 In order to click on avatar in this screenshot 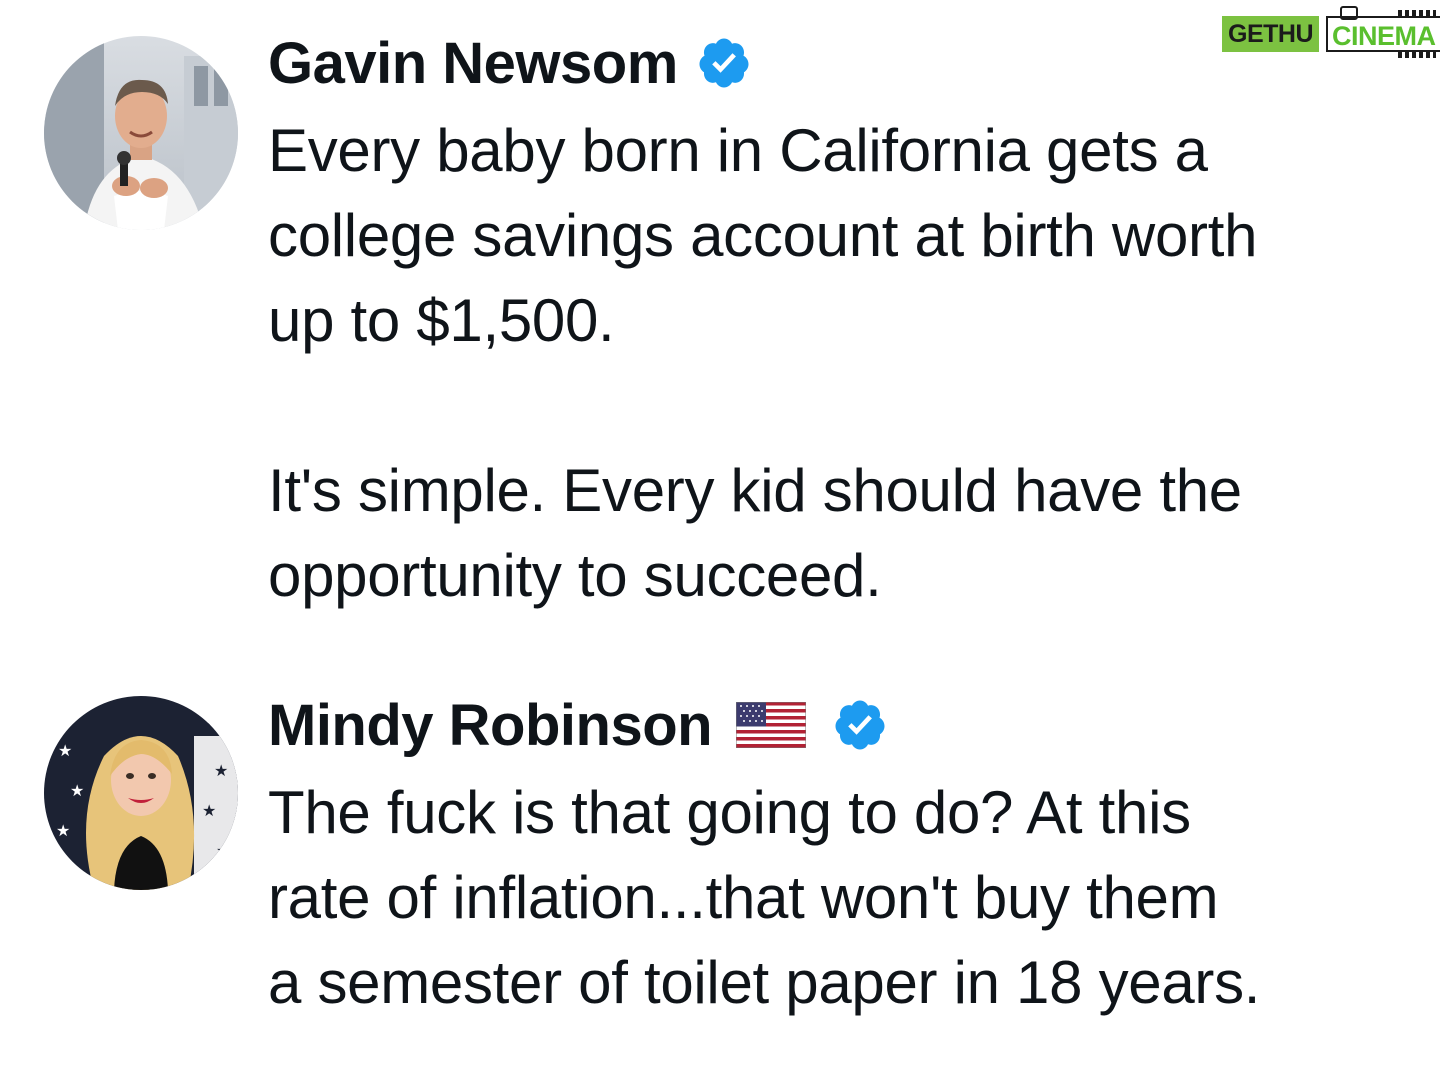, I will do `click(141, 133)`.